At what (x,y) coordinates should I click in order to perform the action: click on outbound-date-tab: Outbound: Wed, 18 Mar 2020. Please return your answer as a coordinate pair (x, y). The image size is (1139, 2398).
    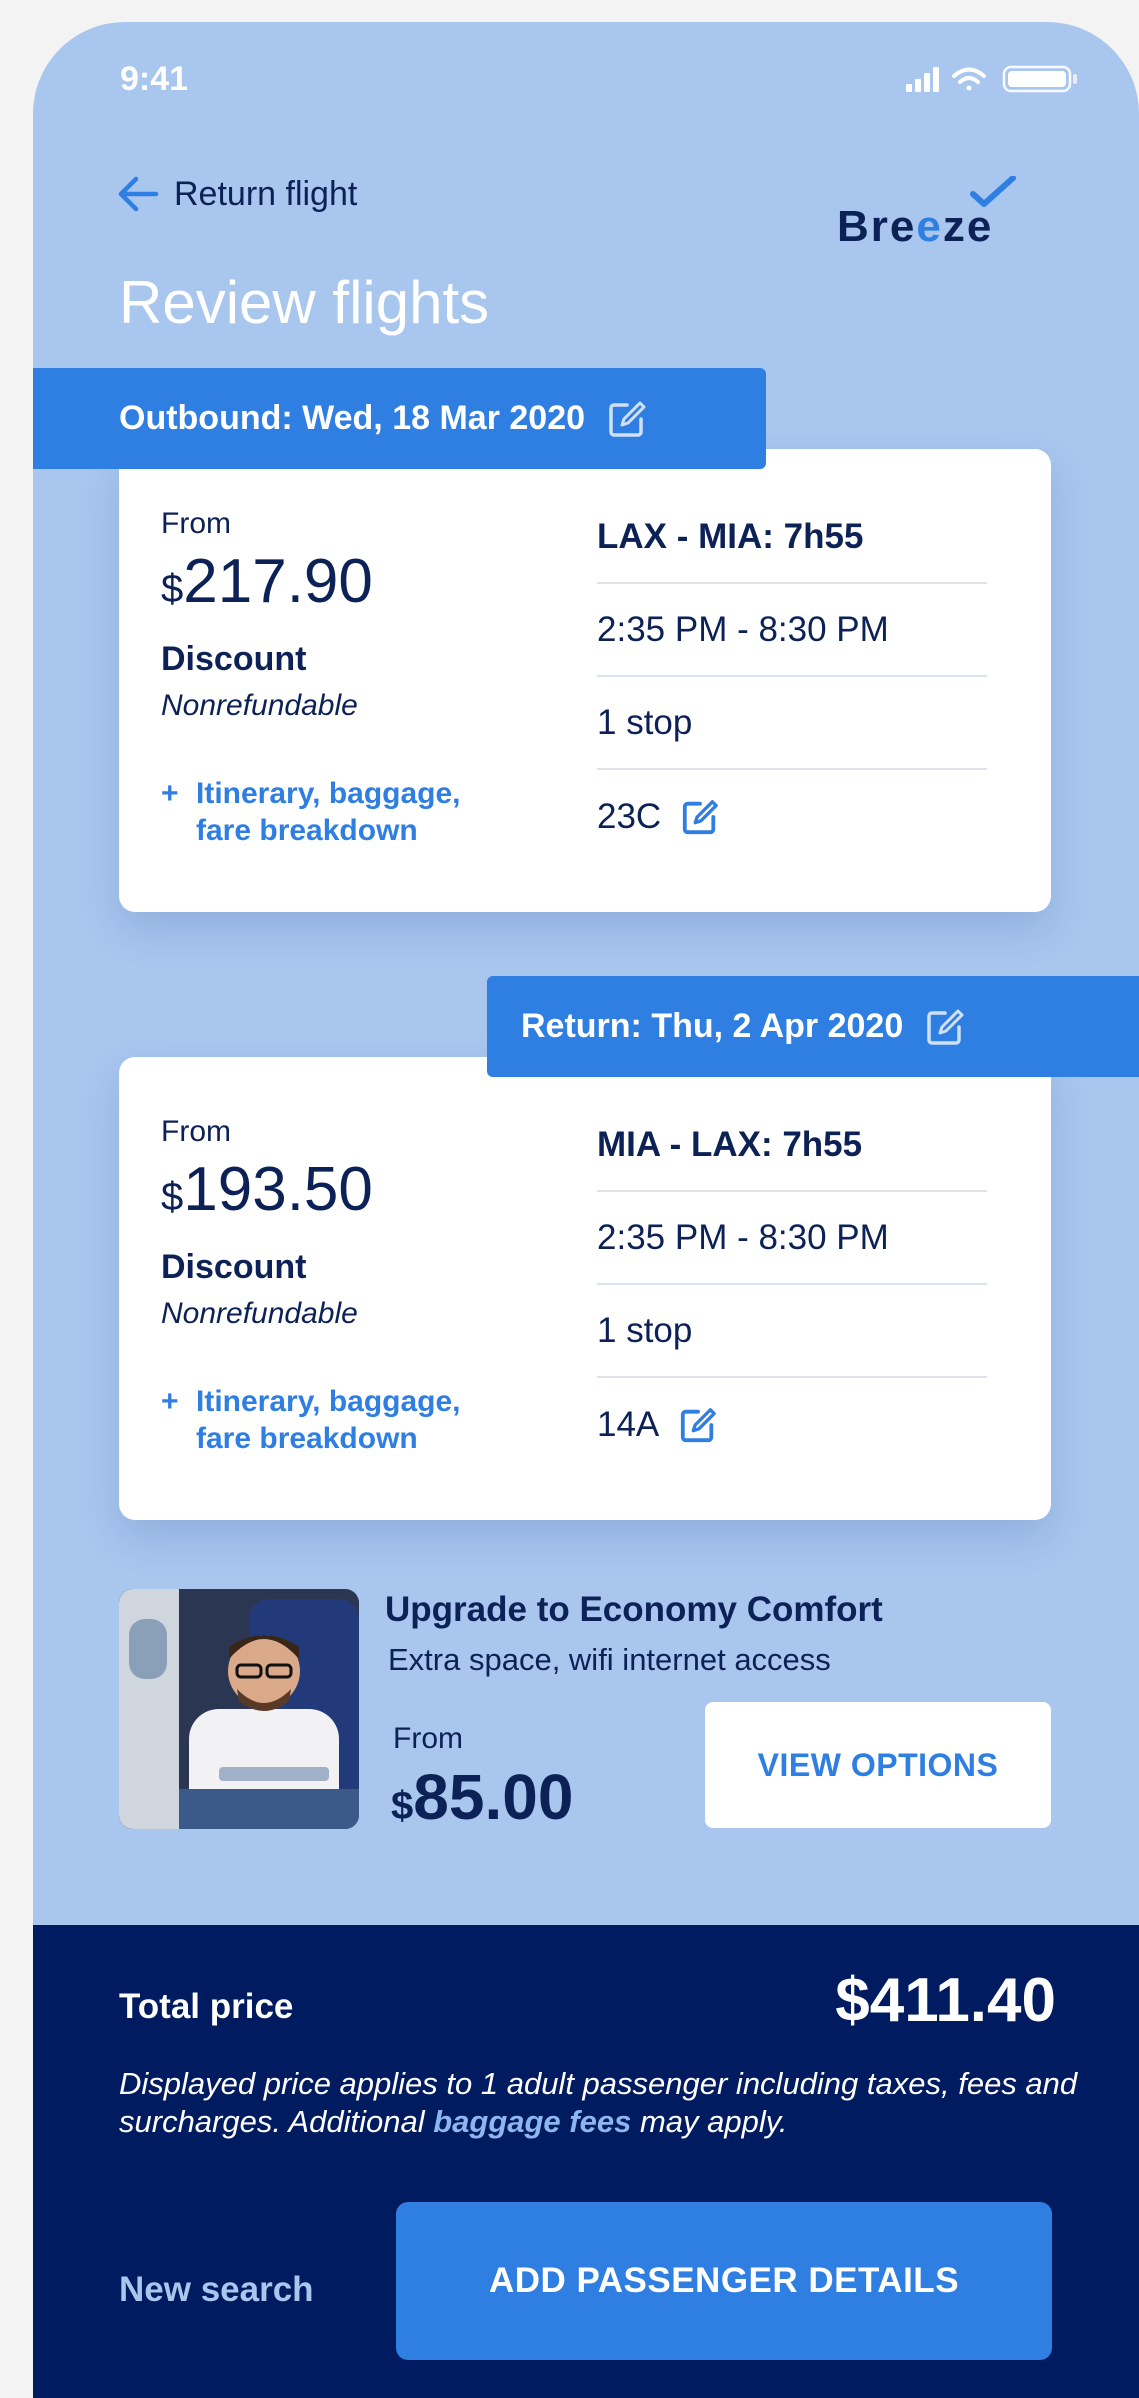
    Looking at the image, I should click on (399, 418).